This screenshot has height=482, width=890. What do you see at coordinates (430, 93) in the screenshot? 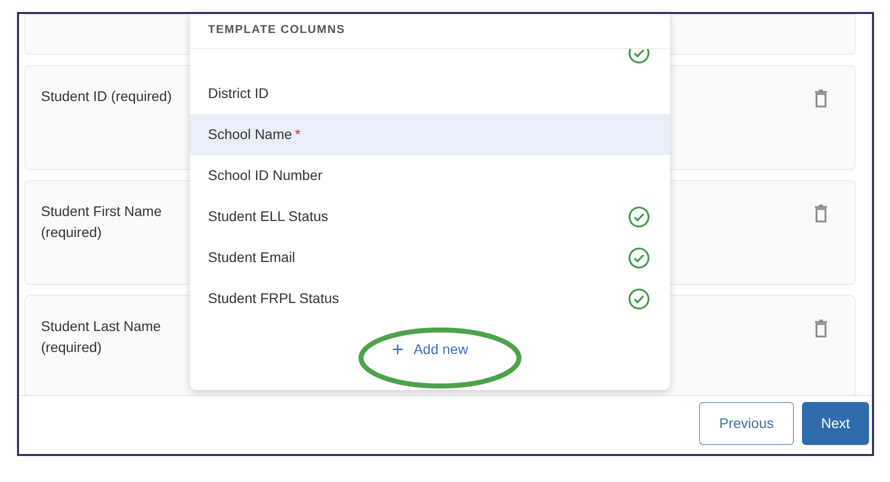
I see `column-option: District ID` at bounding box center [430, 93].